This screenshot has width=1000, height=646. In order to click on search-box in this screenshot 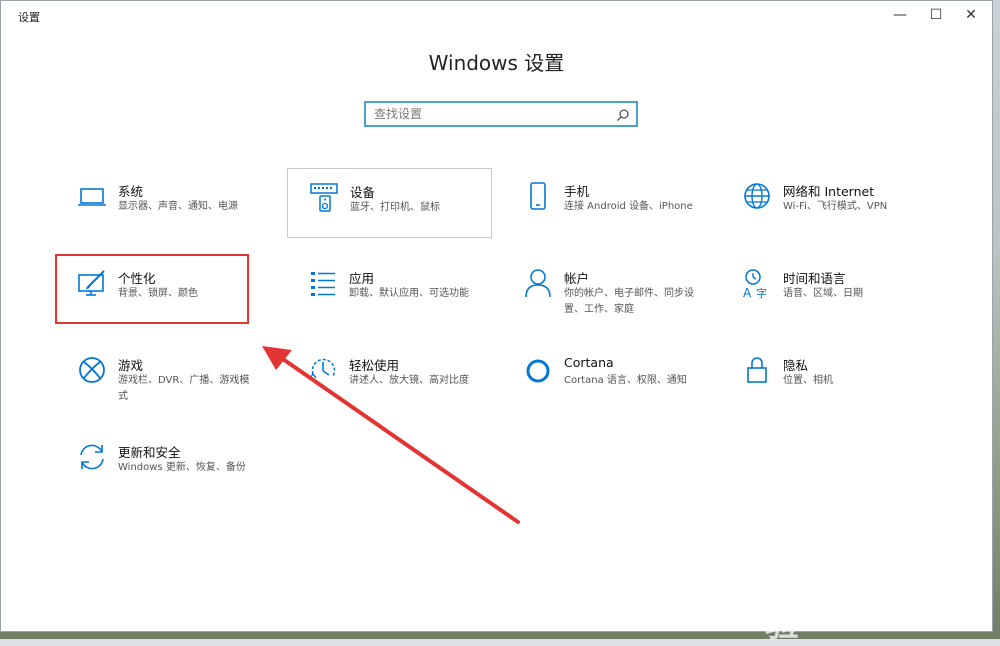, I will do `click(501, 114)`.